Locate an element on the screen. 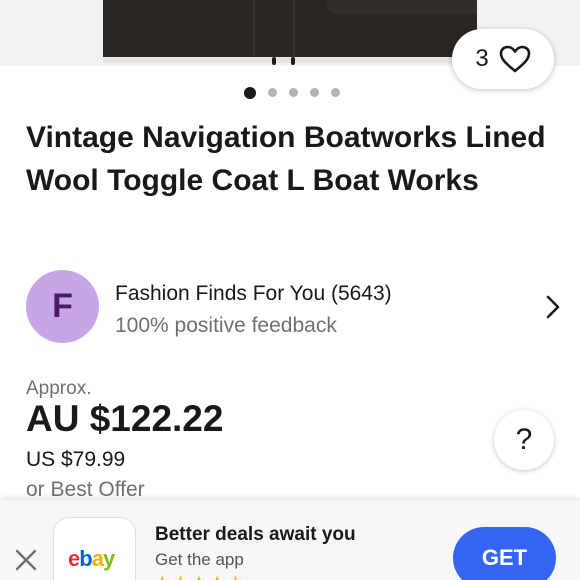  coat-hem is located at coordinates (290, 60).